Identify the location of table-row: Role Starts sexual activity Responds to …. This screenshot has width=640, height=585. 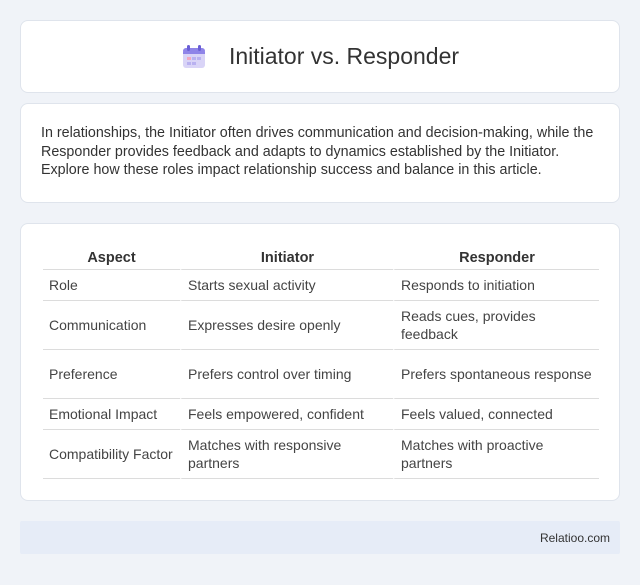
(321, 285).